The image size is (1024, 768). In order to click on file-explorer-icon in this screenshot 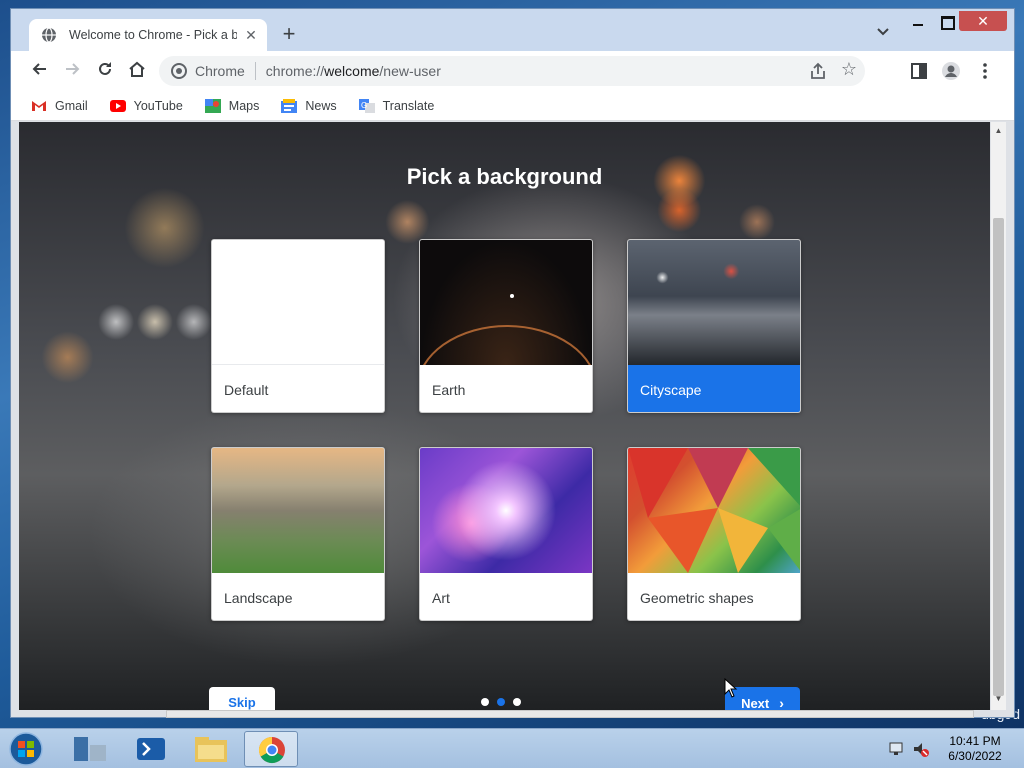, I will do `click(211, 749)`.